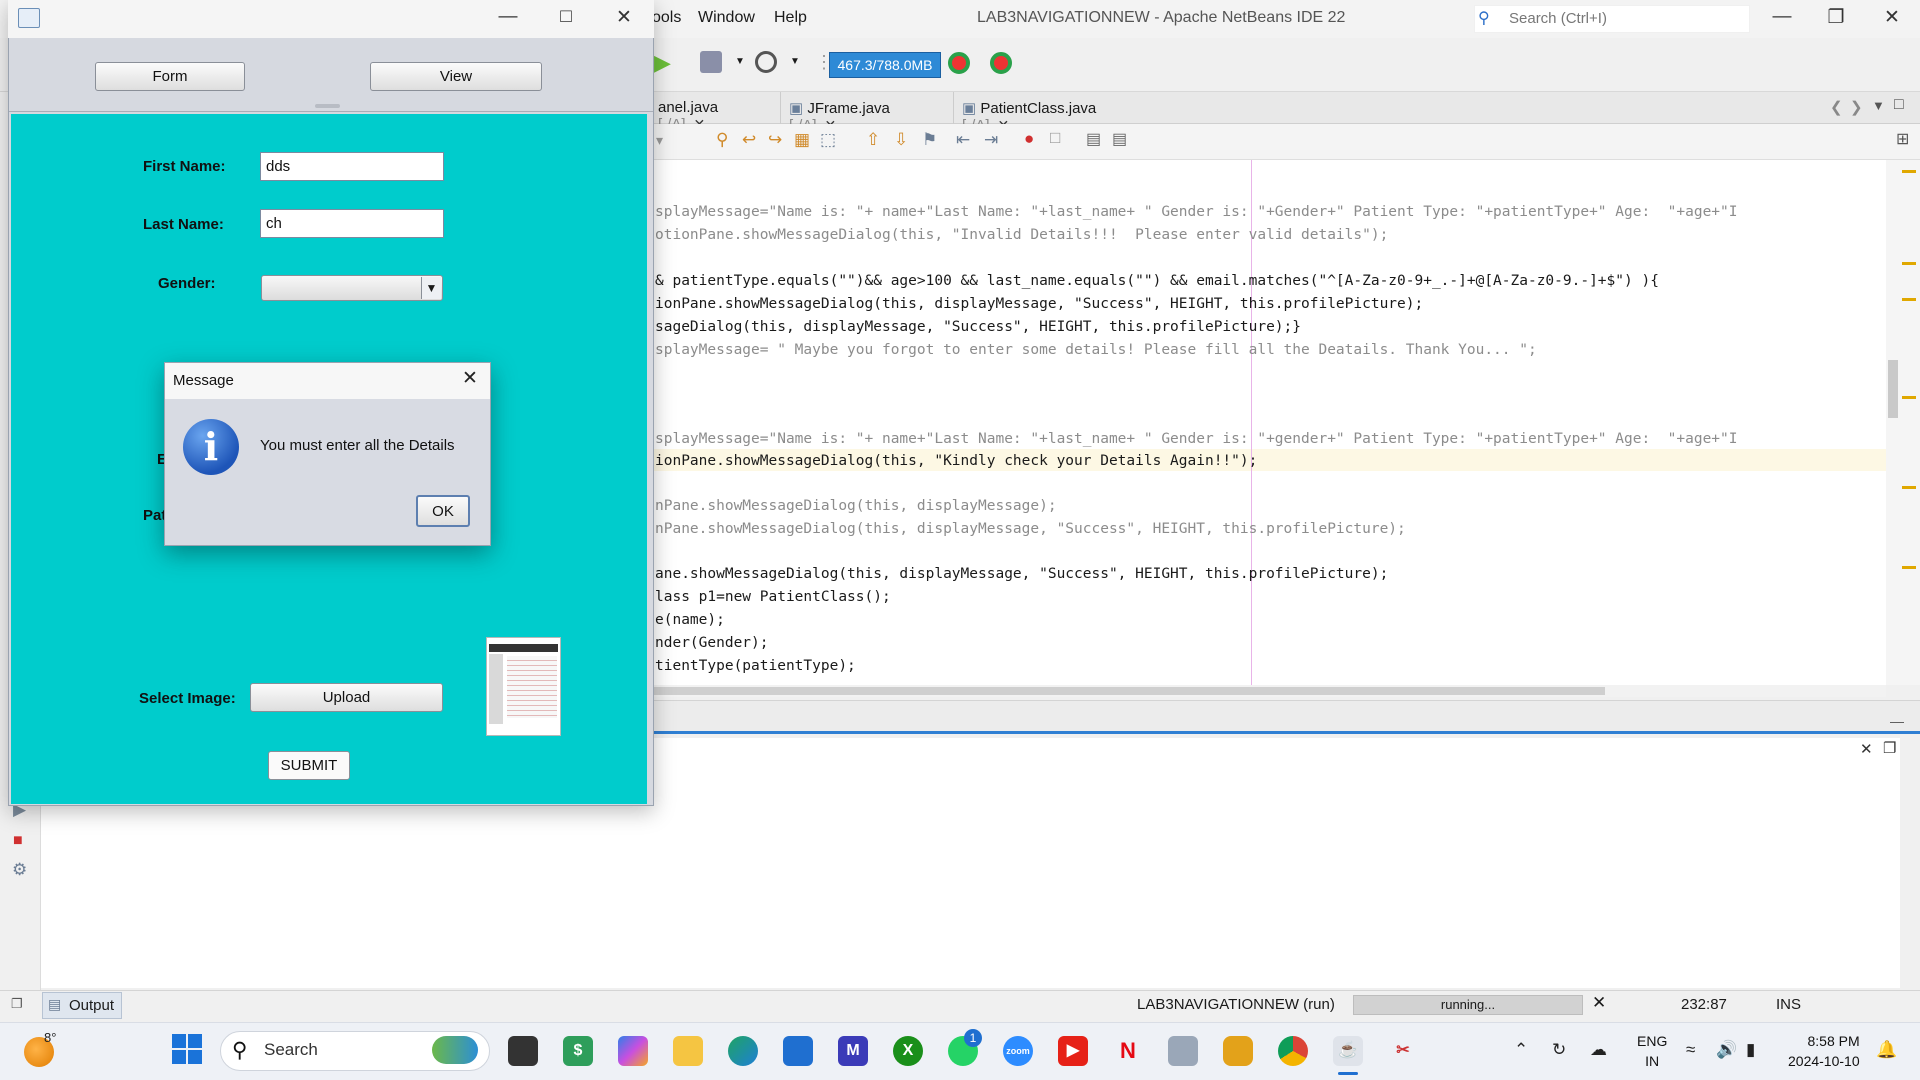 This screenshot has width=1920, height=1080. I want to click on wifi-icon: ≈, so click(1690, 1050).